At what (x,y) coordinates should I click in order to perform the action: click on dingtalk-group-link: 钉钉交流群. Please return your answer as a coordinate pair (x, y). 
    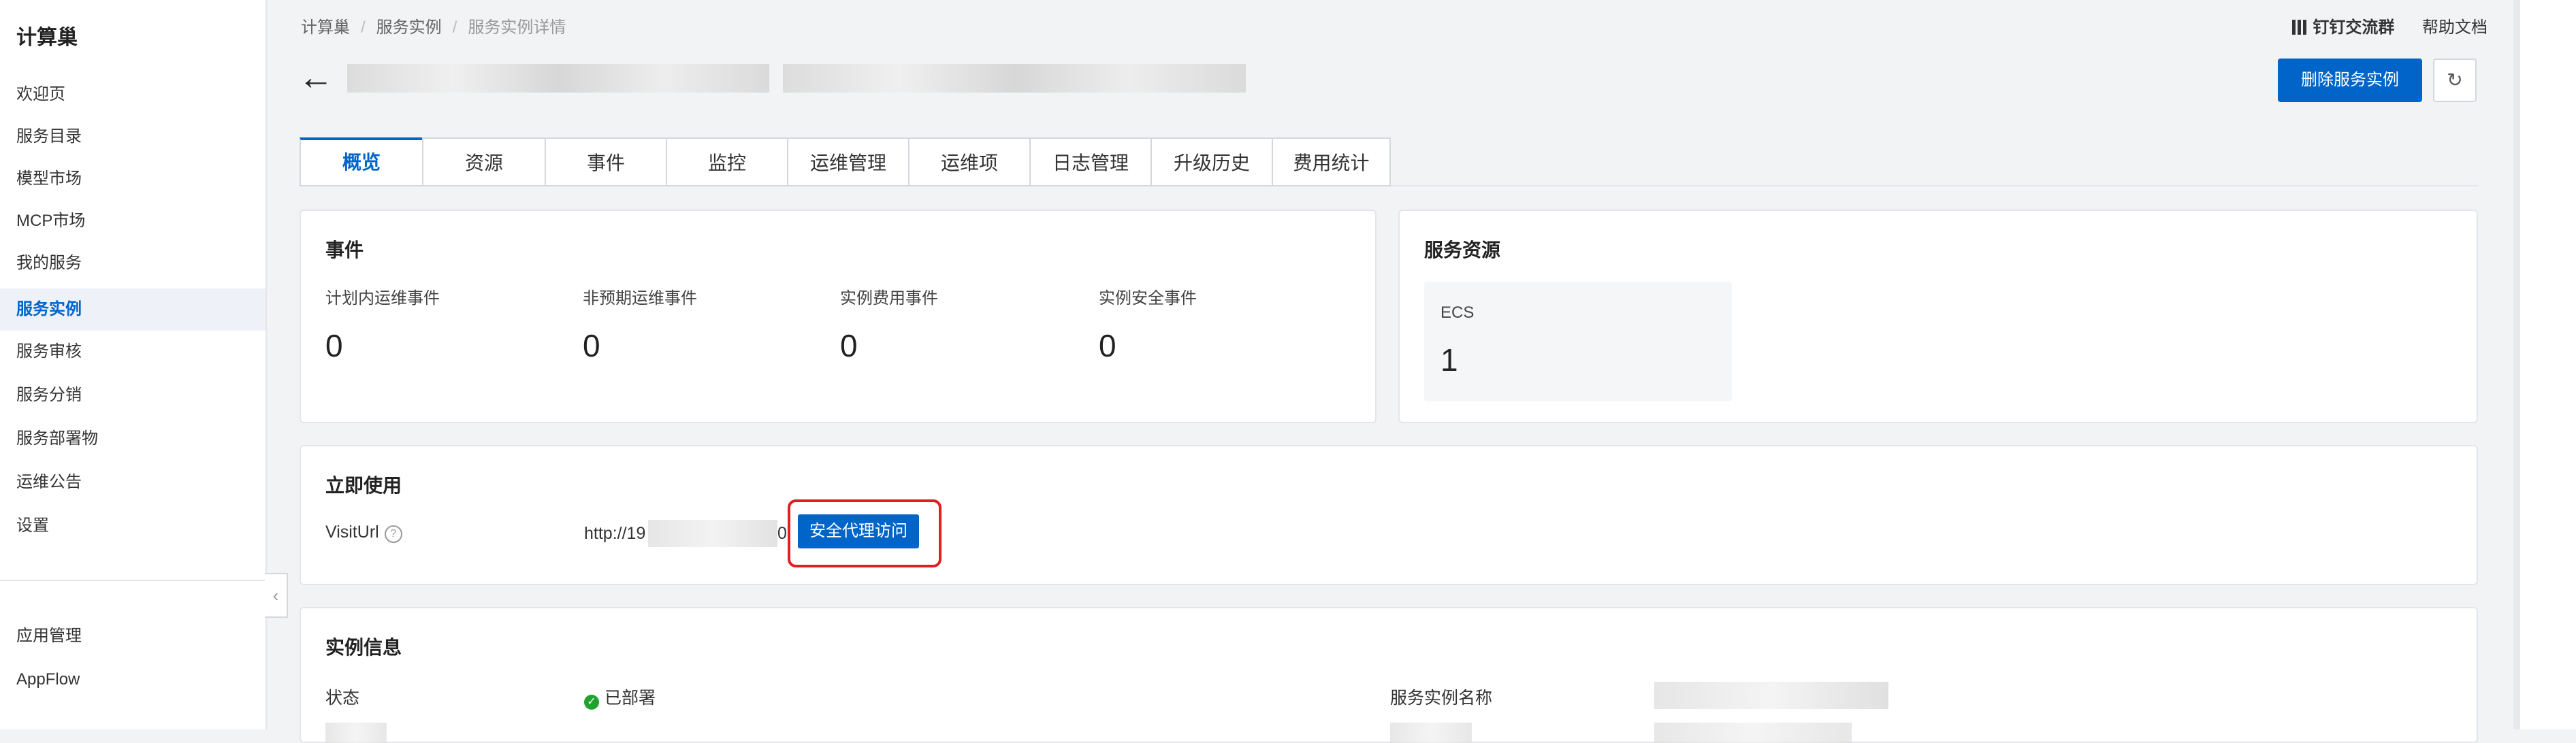
    Looking at the image, I should click on (2343, 27).